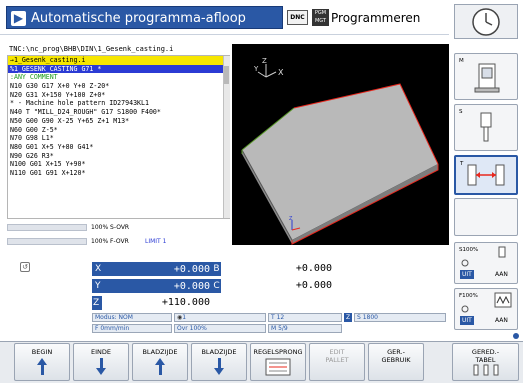  What do you see at coordinates (118, 95) in the screenshot?
I see `program-line: N20 G31 X+150 Y+100 Z+0*` at bounding box center [118, 95].